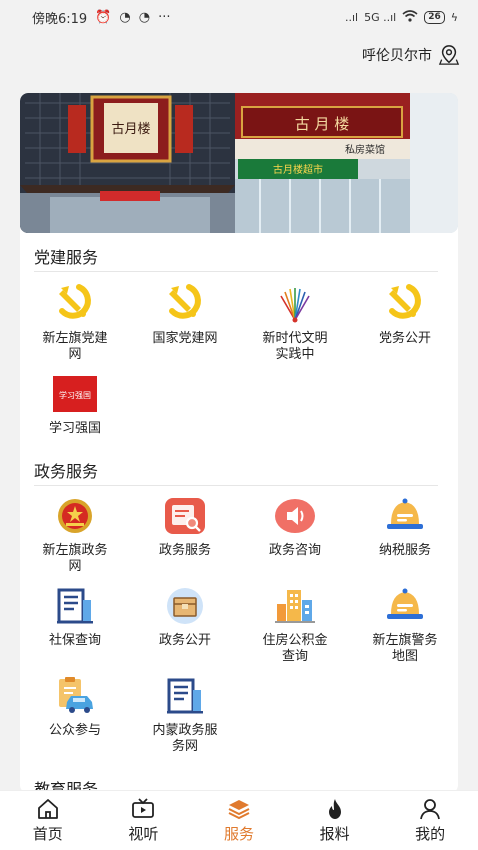 The image size is (478, 850). Describe the element at coordinates (60, 19) in the screenshot. I see `status-time: 傍晚6:19` at that location.